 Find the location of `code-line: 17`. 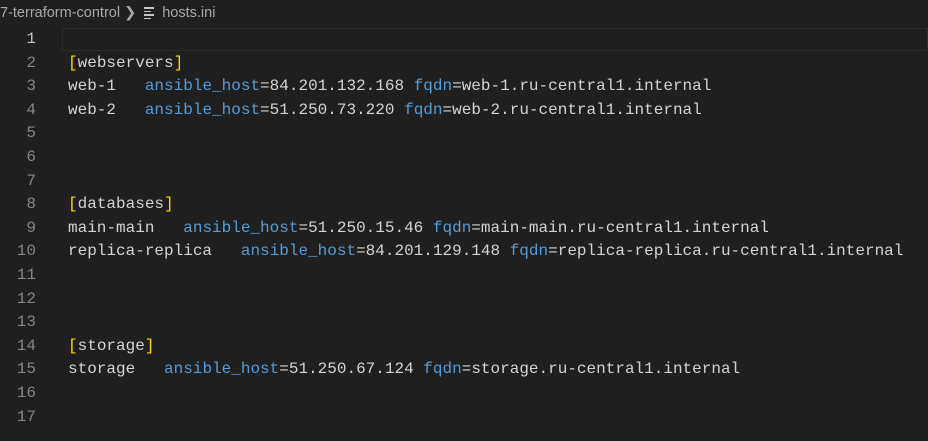

code-line: 17 is located at coordinates (464, 418).